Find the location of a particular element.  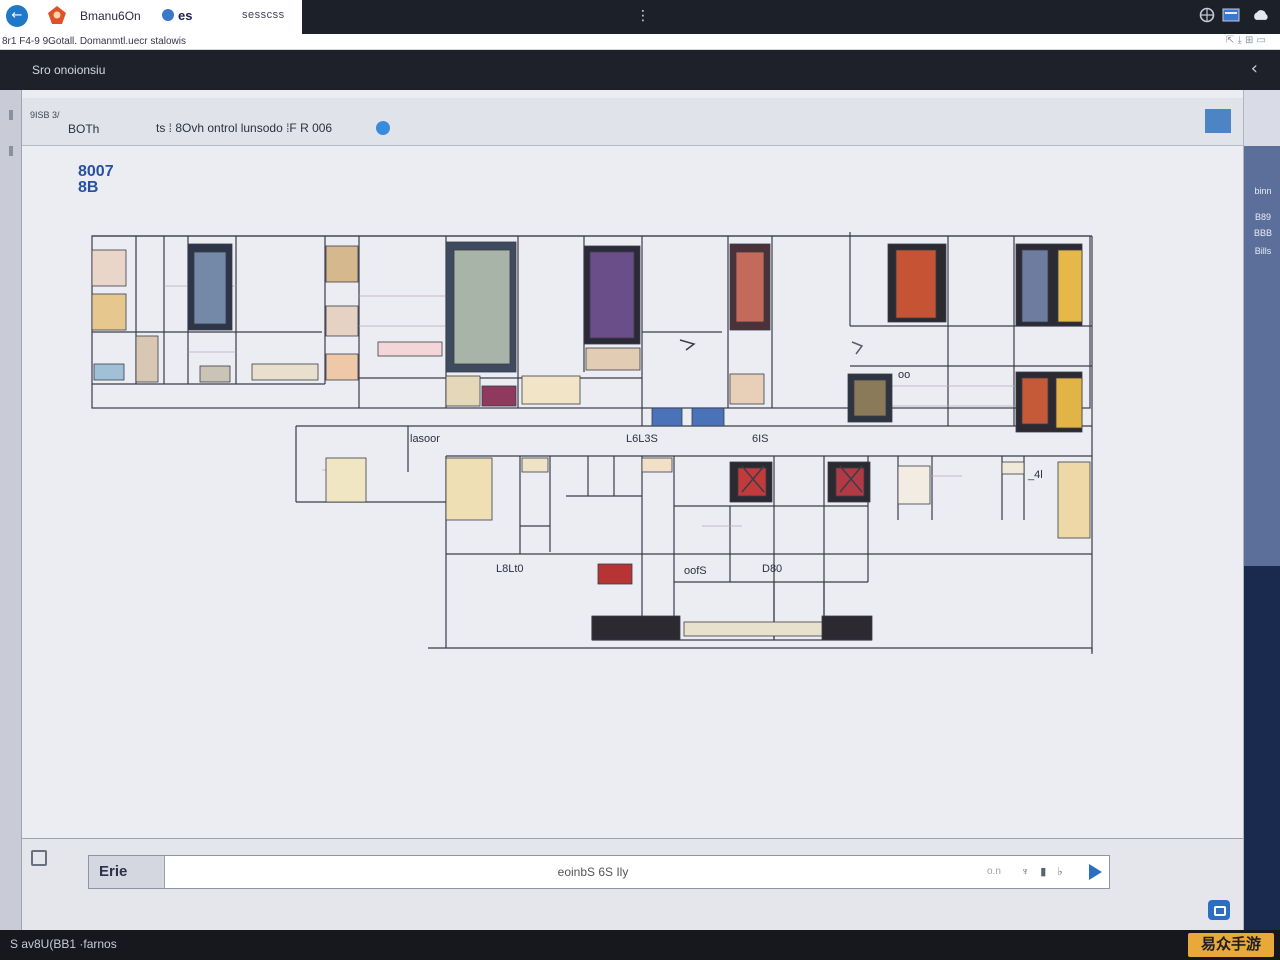

dock-item: B89 is located at coordinates (1263, 217).